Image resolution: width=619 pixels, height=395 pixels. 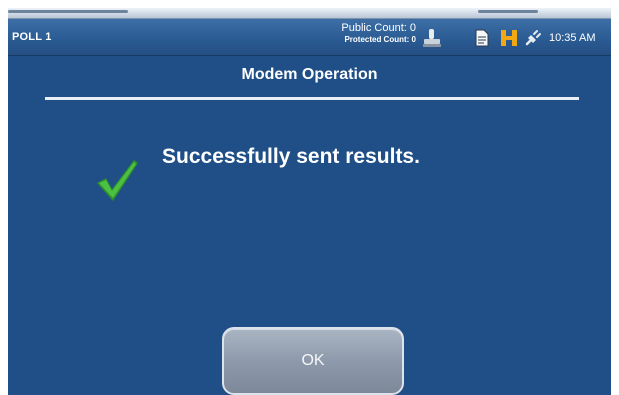 I want to click on document-icon, so click(x=482, y=38).